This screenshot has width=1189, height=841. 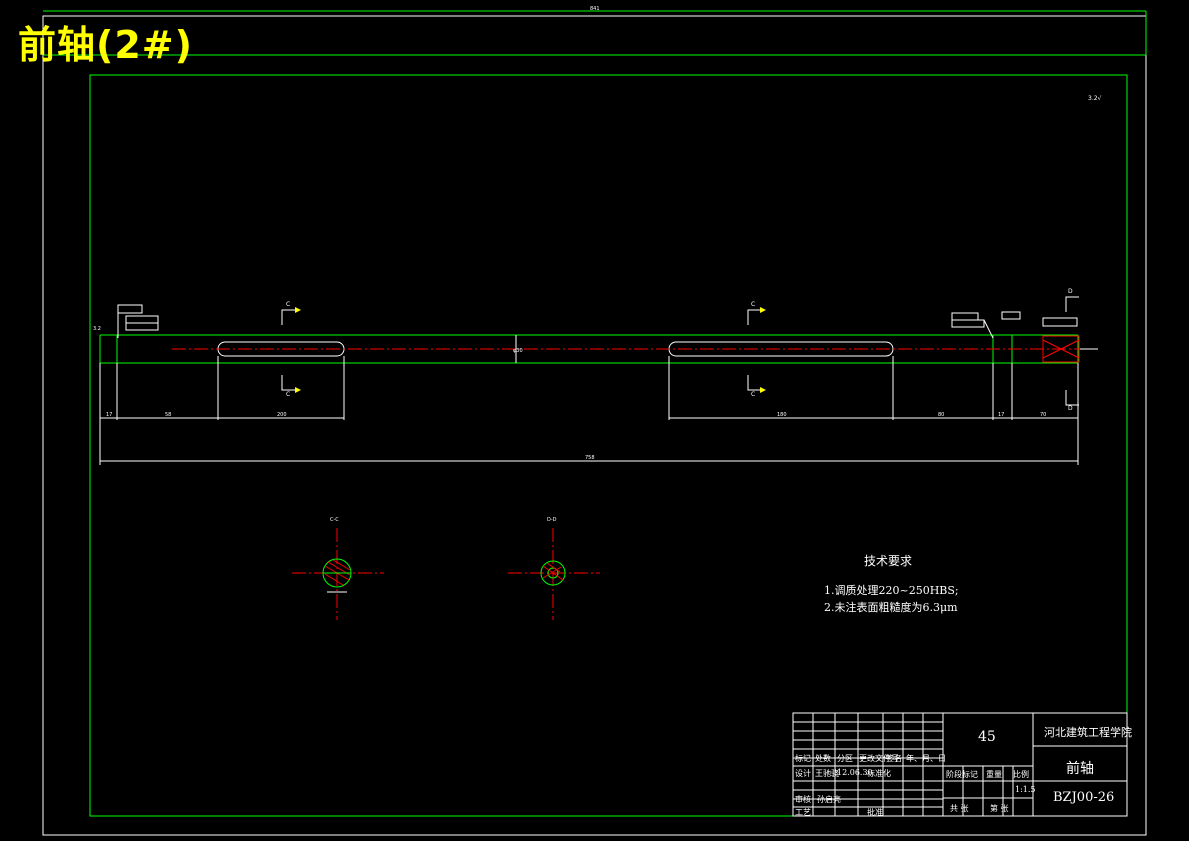 What do you see at coordinates (803, 773) in the screenshot?
I see `tb-design-label: 设计` at bounding box center [803, 773].